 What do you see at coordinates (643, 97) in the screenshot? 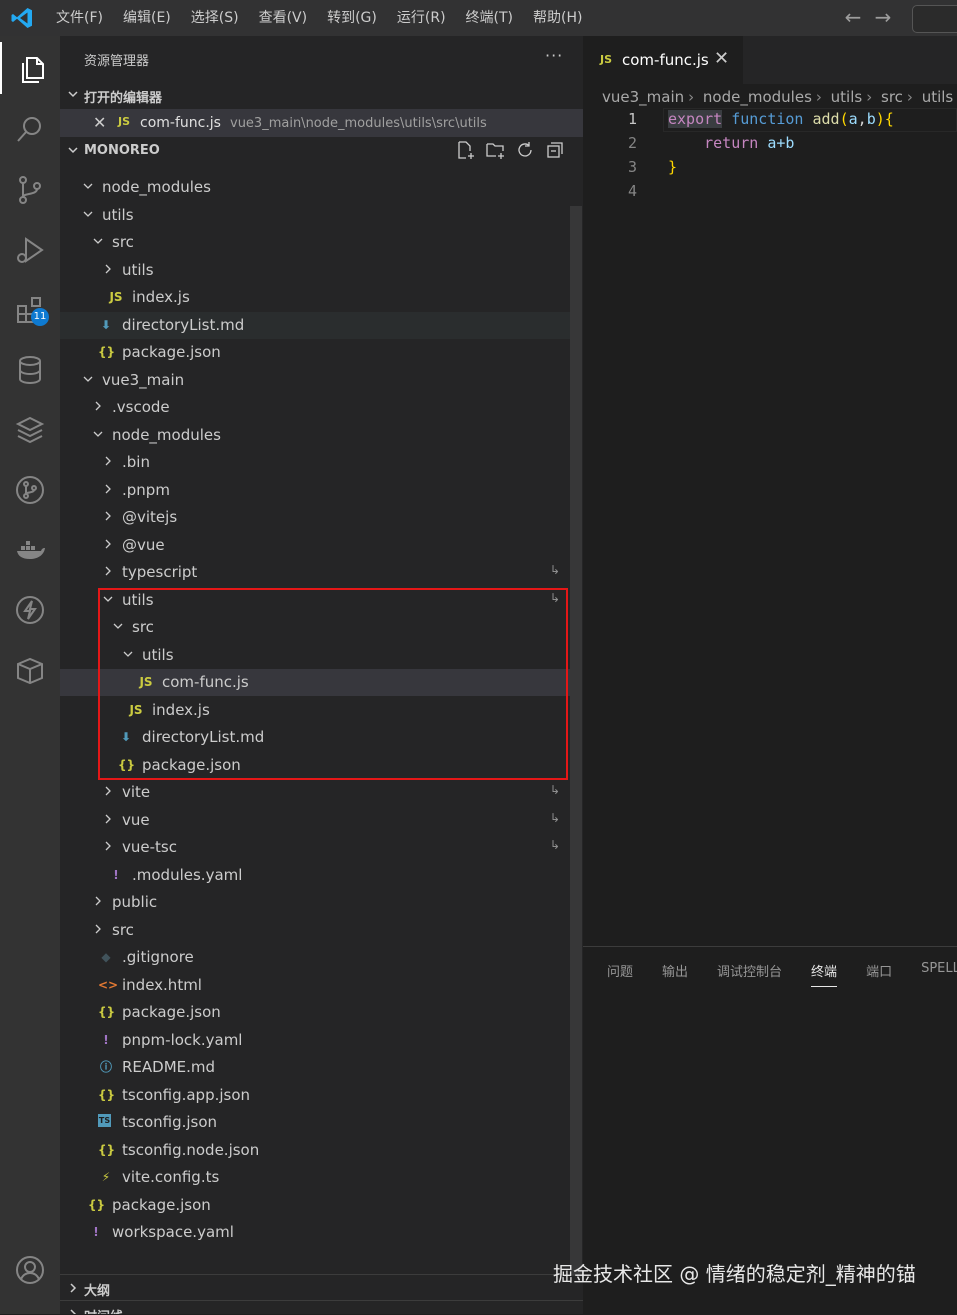
I see `breadcrumb-item: vue3_main` at bounding box center [643, 97].